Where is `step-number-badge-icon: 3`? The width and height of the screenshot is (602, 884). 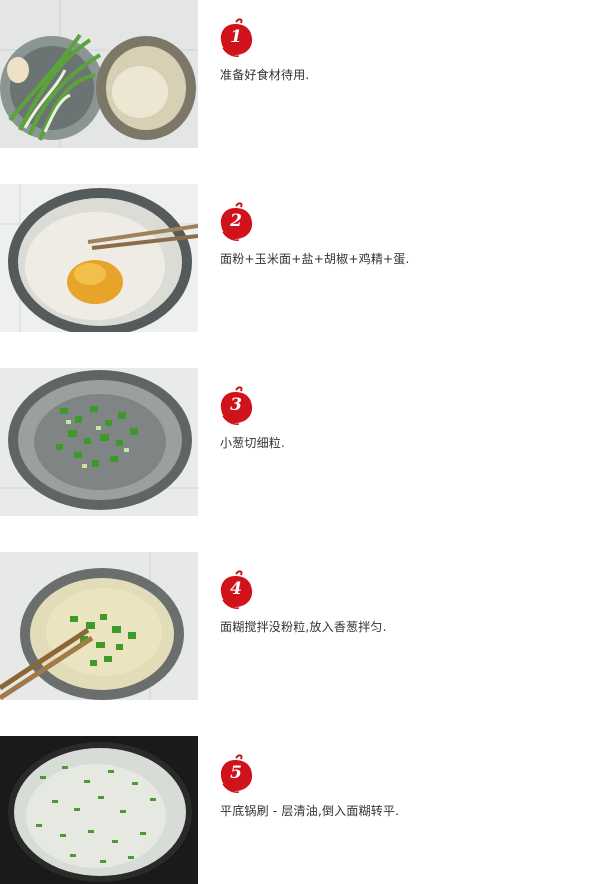
step-number-badge-icon: 3 is located at coordinates (237, 406).